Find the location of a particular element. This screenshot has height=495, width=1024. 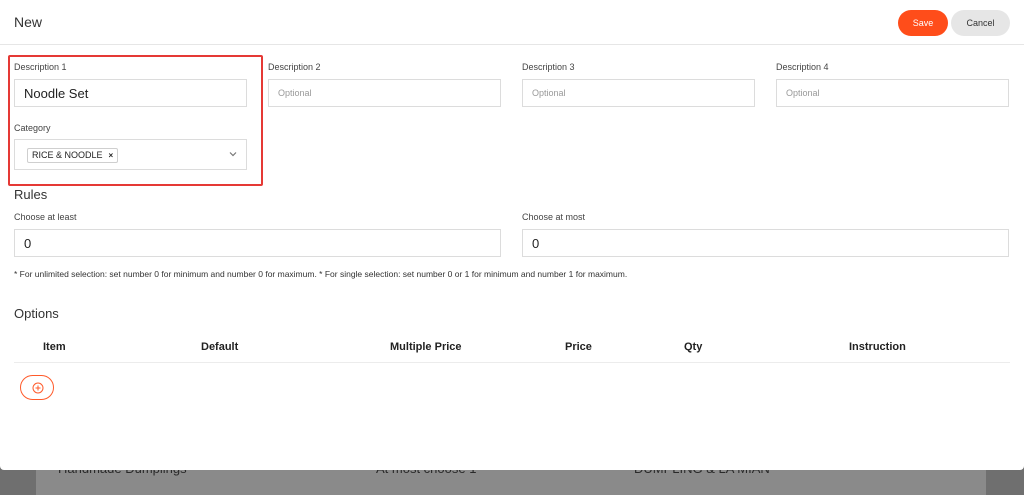

plus-circle-icon is located at coordinates (38, 388).